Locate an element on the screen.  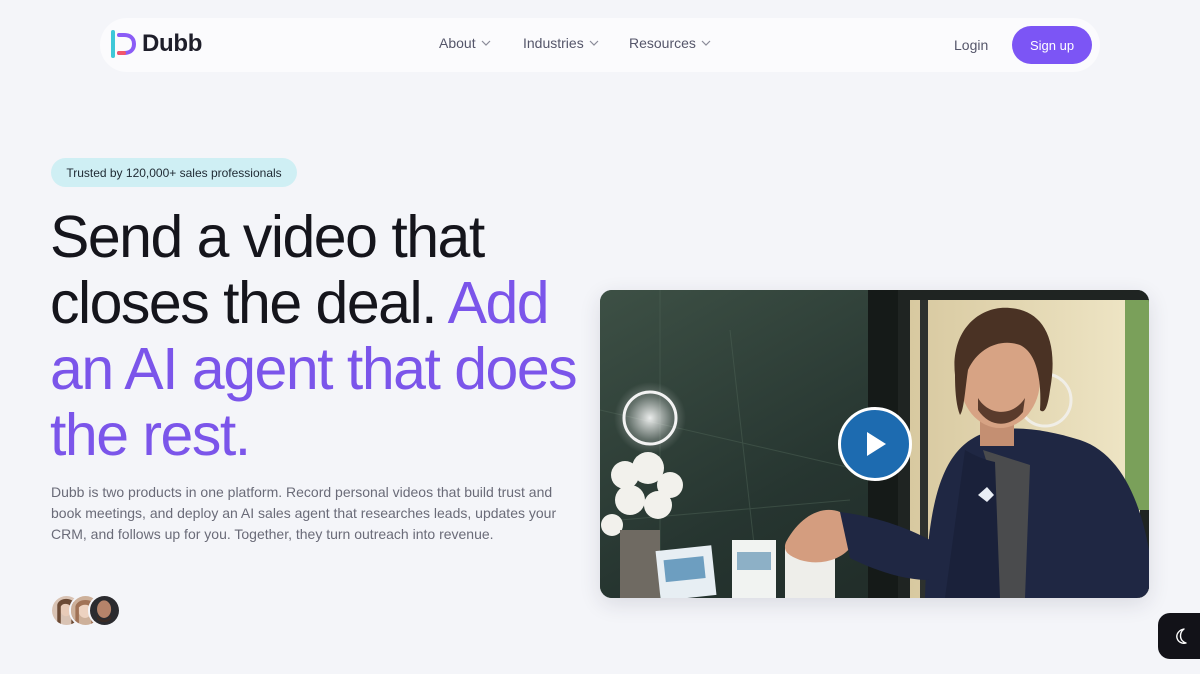
theme-toggle is located at coordinates (1179, 636).